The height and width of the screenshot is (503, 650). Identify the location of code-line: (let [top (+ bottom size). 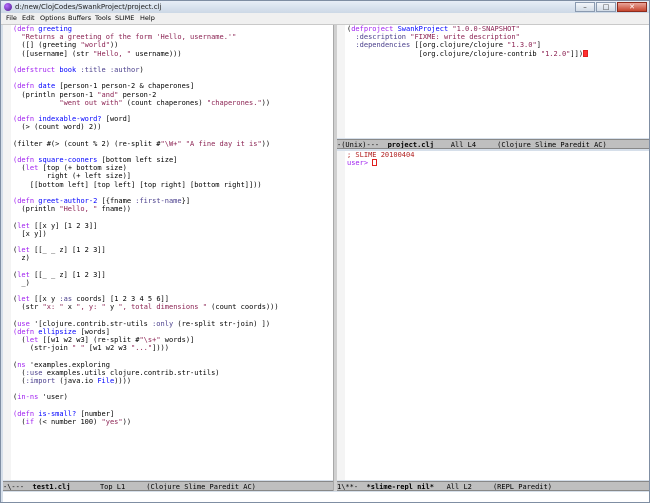
(146, 168).